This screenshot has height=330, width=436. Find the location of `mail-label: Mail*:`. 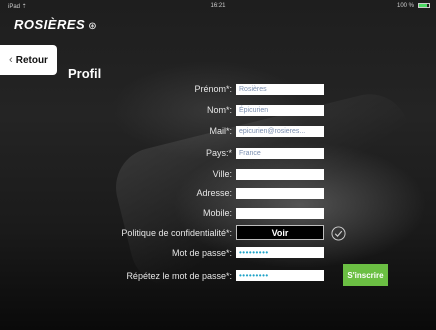

mail-label: Mail*: is located at coordinates (220, 131).